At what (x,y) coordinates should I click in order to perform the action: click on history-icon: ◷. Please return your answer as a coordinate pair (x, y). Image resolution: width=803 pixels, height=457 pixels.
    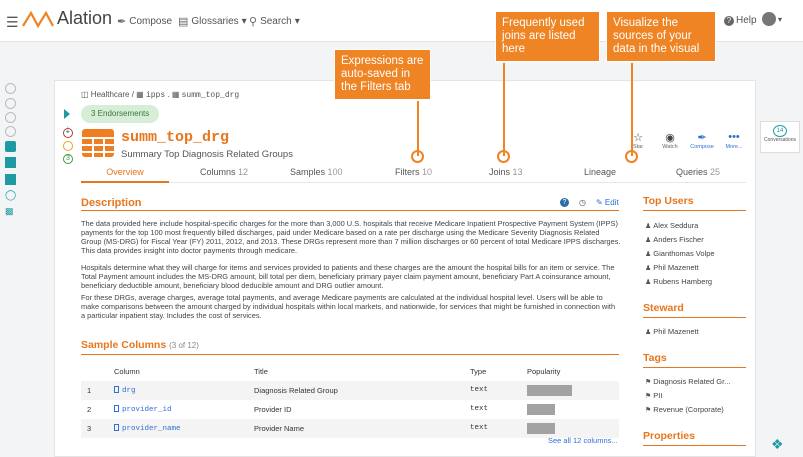
    Looking at the image, I should click on (582, 202).